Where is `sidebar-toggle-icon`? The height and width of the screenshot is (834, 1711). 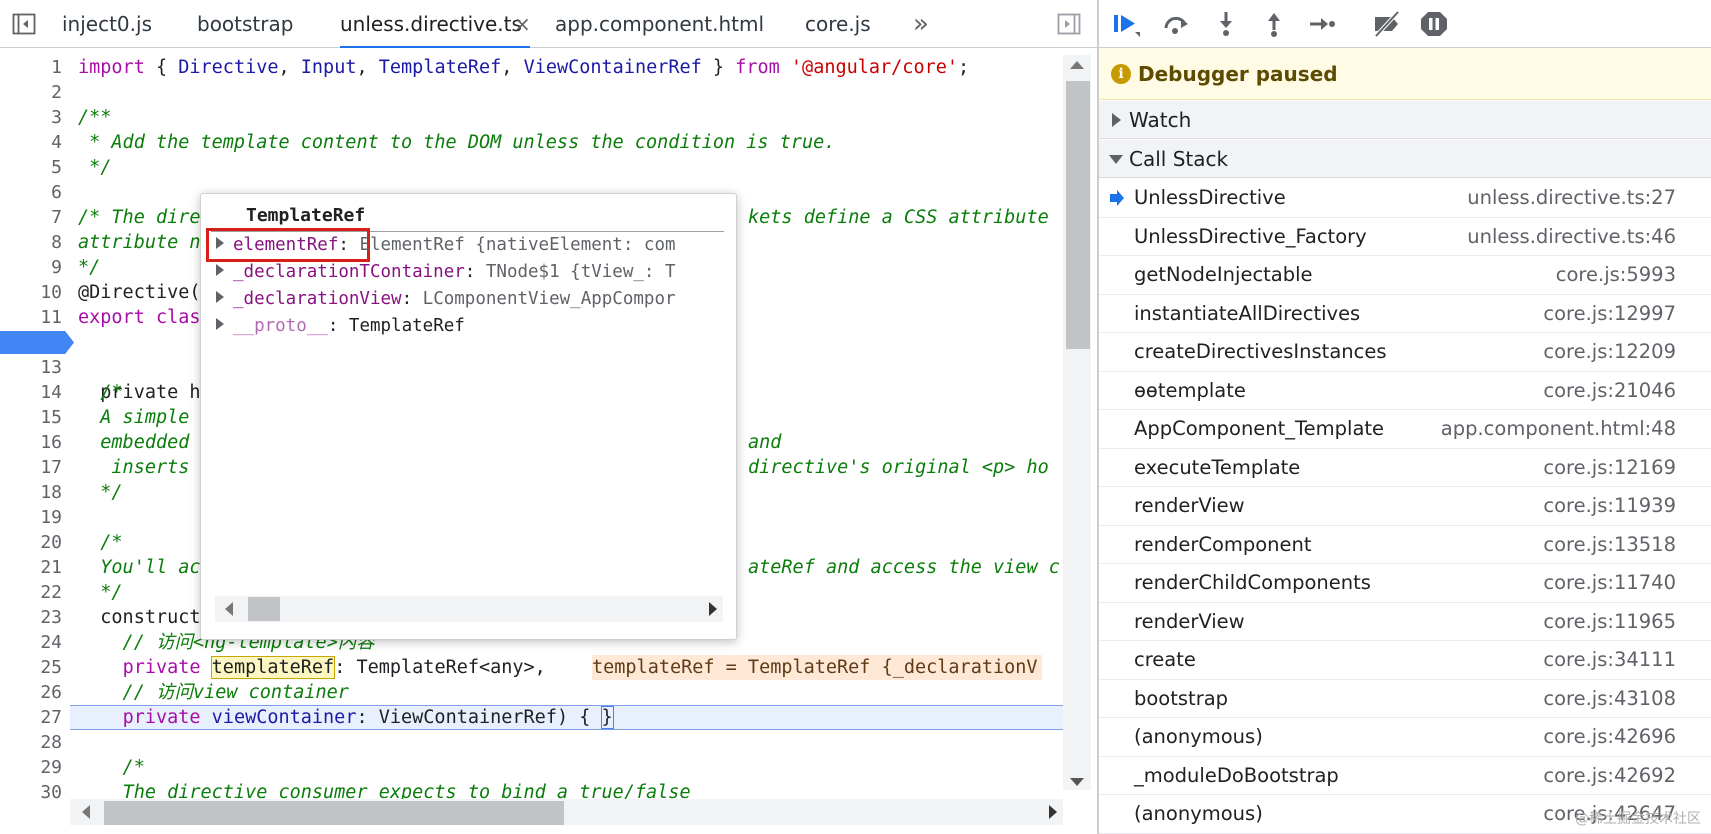 sidebar-toggle-icon is located at coordinates (24, 24).